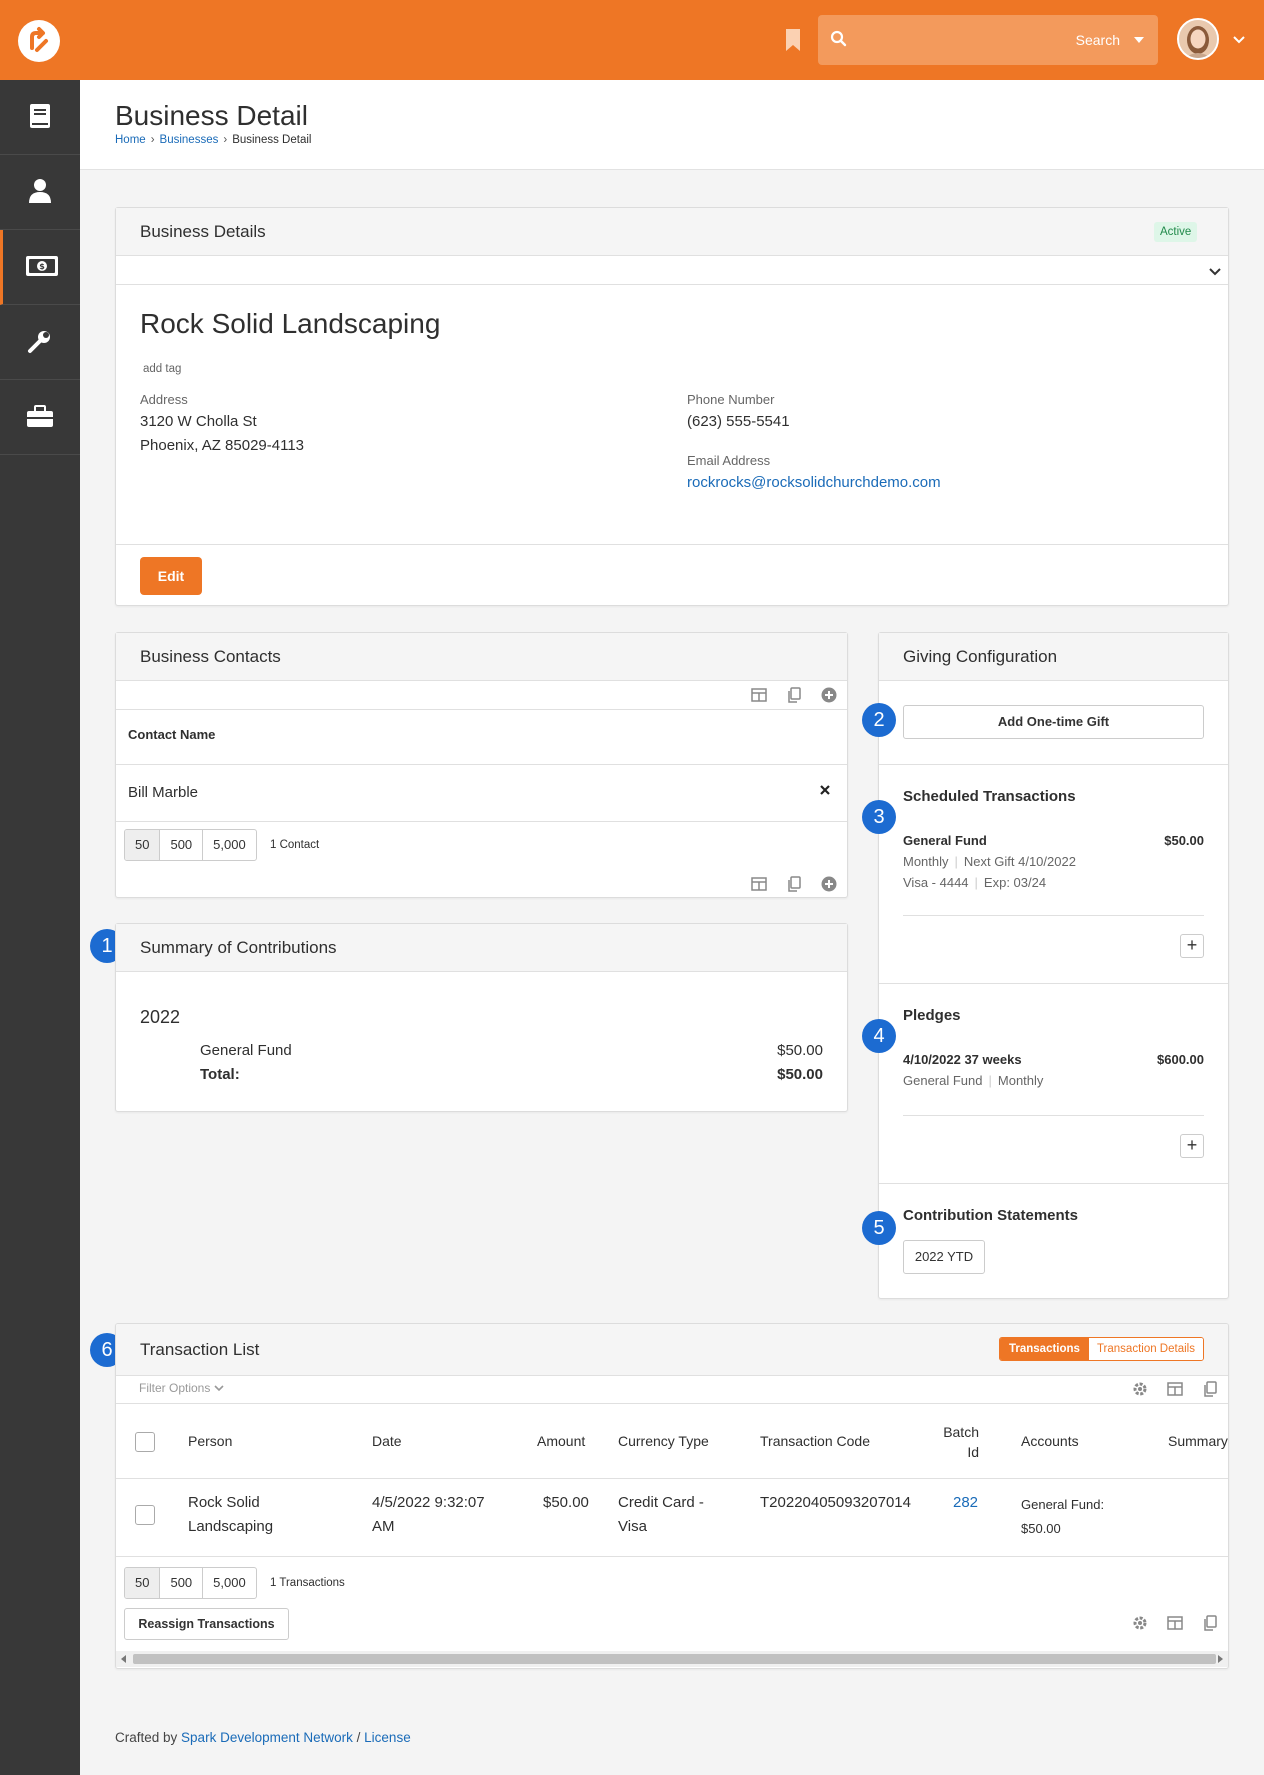 The width and height of the screenshot is (1264, 1775). Describe the element at coordinates (171, 576) in the screenshot. I see `edit-button: Edit` at that location.